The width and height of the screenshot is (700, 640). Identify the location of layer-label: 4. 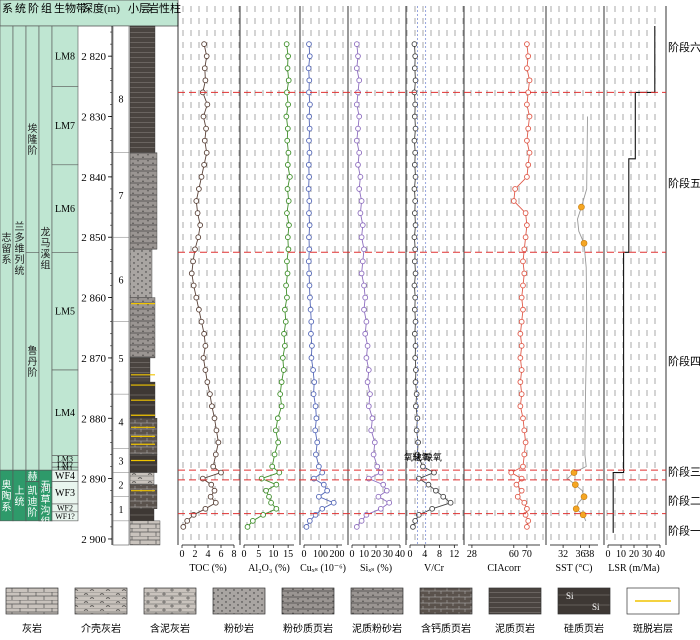
(121, 422).